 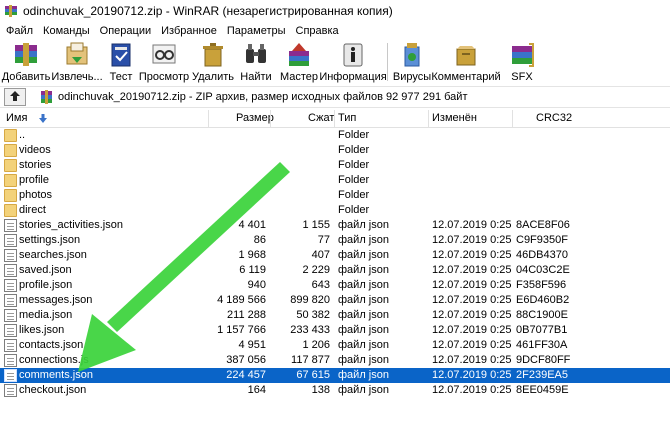 I want to click on file-packed-size: 77, so click(x=323, y=240).